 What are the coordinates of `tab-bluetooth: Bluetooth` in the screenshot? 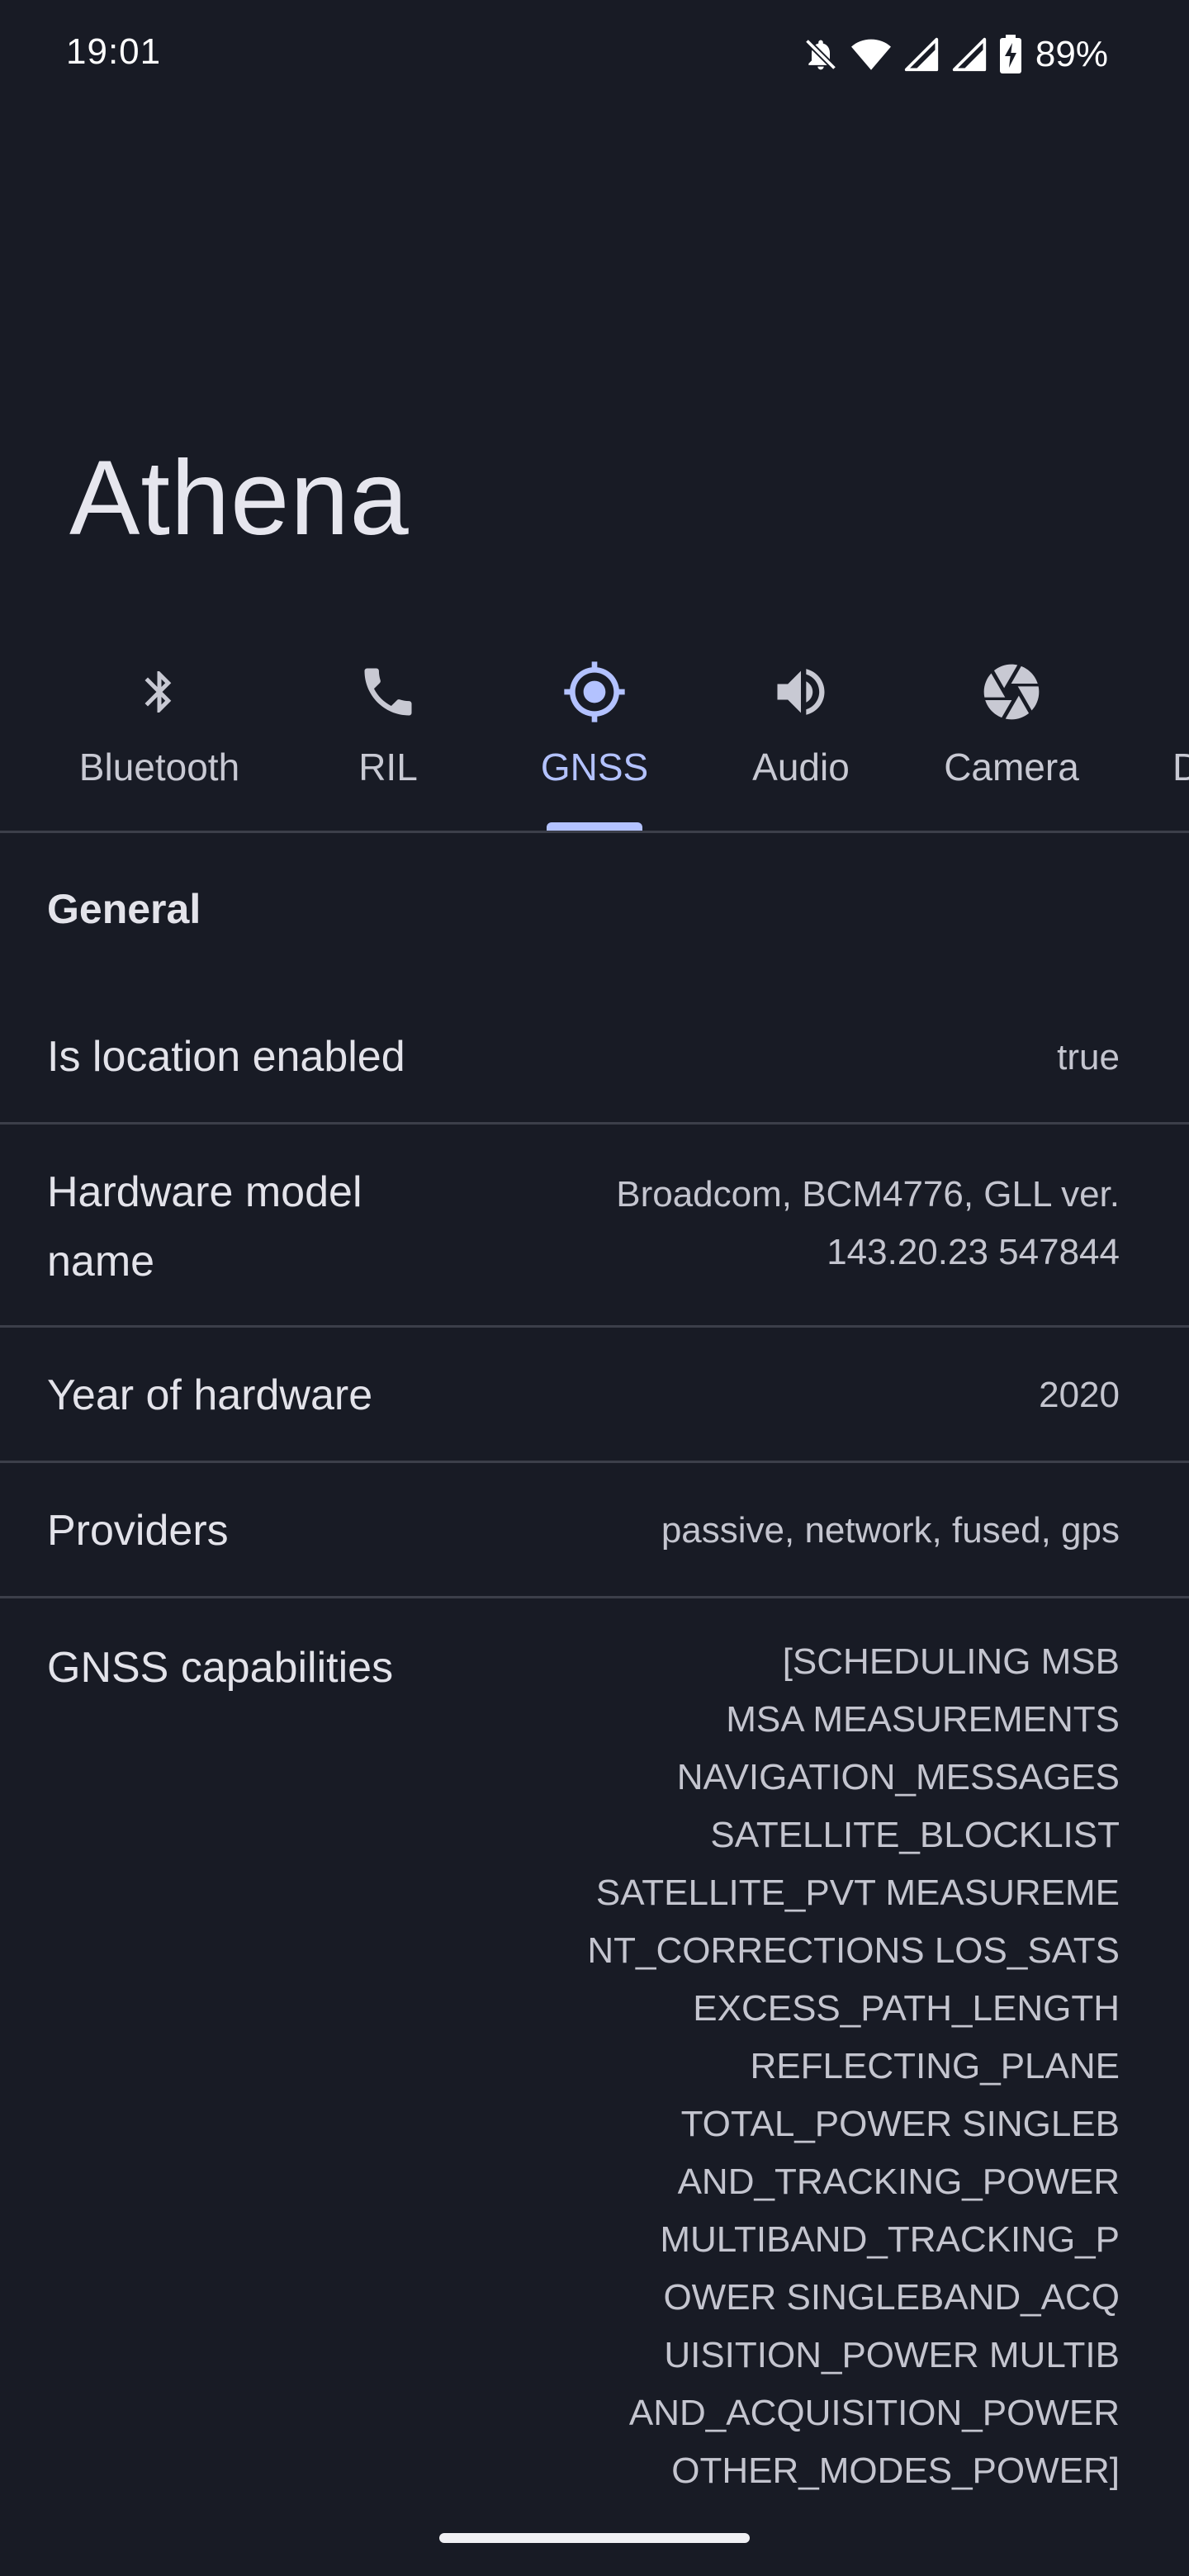 It's located at (159, 733).